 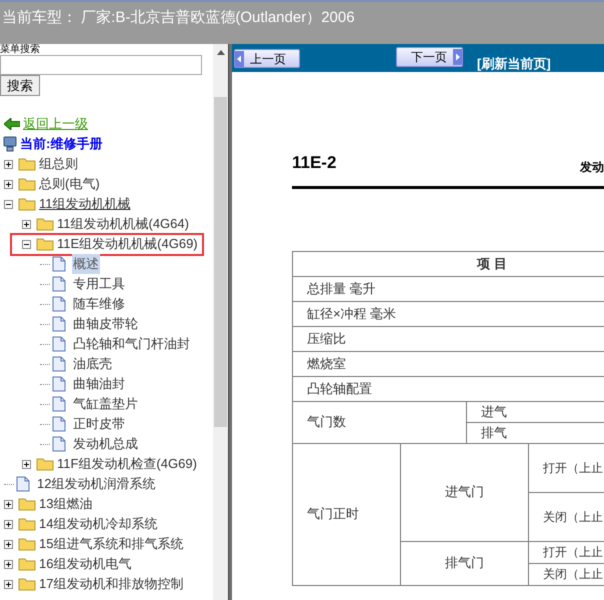 What do you see at coordinates (448, 263) in the screenshot?
I see `table-header: 项 目` at bounding box center [448, 263].